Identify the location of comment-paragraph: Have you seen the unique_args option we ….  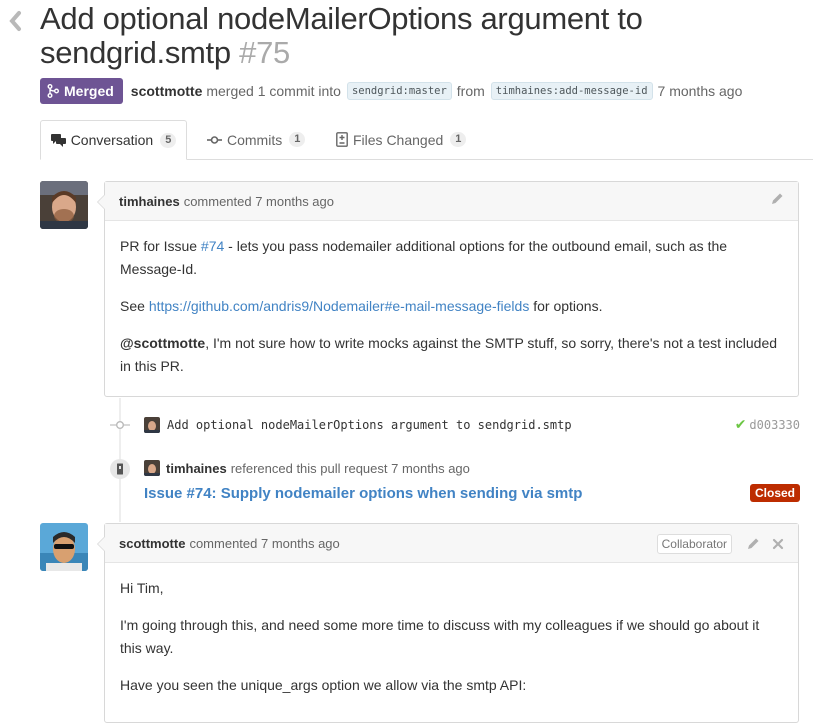
(323, 685).